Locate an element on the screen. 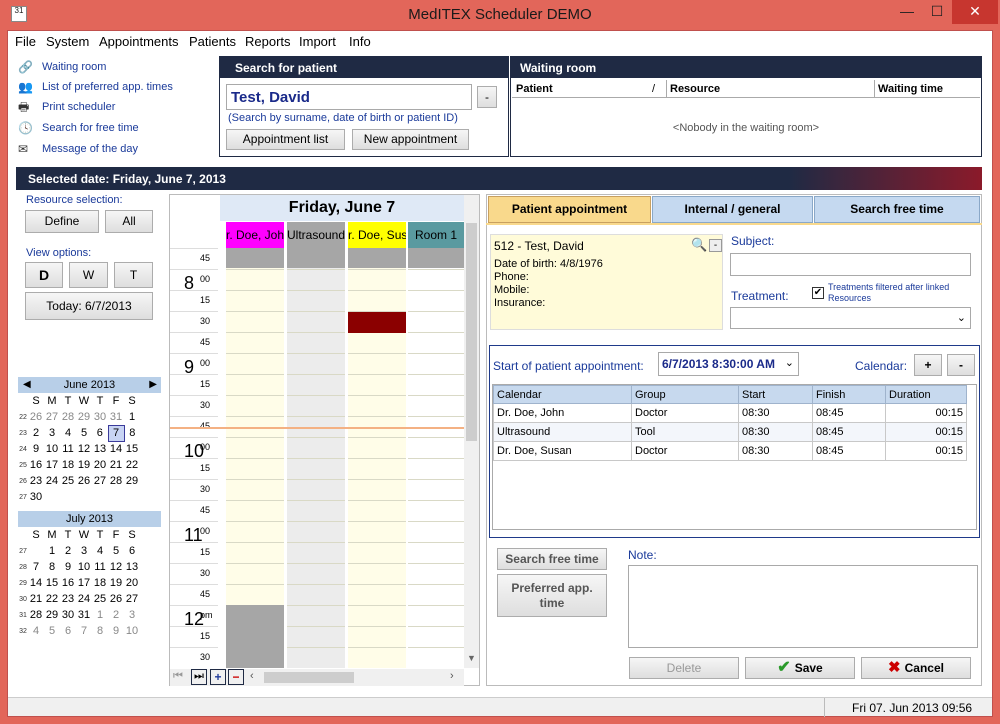 This screenshot has height=724, width=1000. col-resource: Resource is located at coordinates (695, 89).